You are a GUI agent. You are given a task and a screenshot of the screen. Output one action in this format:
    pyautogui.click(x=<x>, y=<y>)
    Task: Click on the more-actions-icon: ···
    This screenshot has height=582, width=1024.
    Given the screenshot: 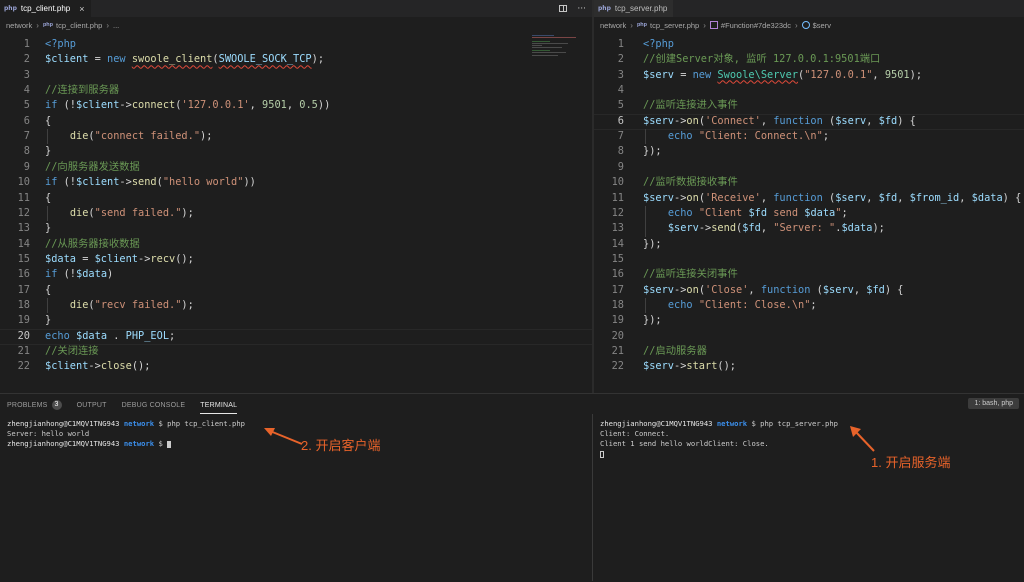 What is the action you would take?
    pyautogui.click(x=581, y=9)
    